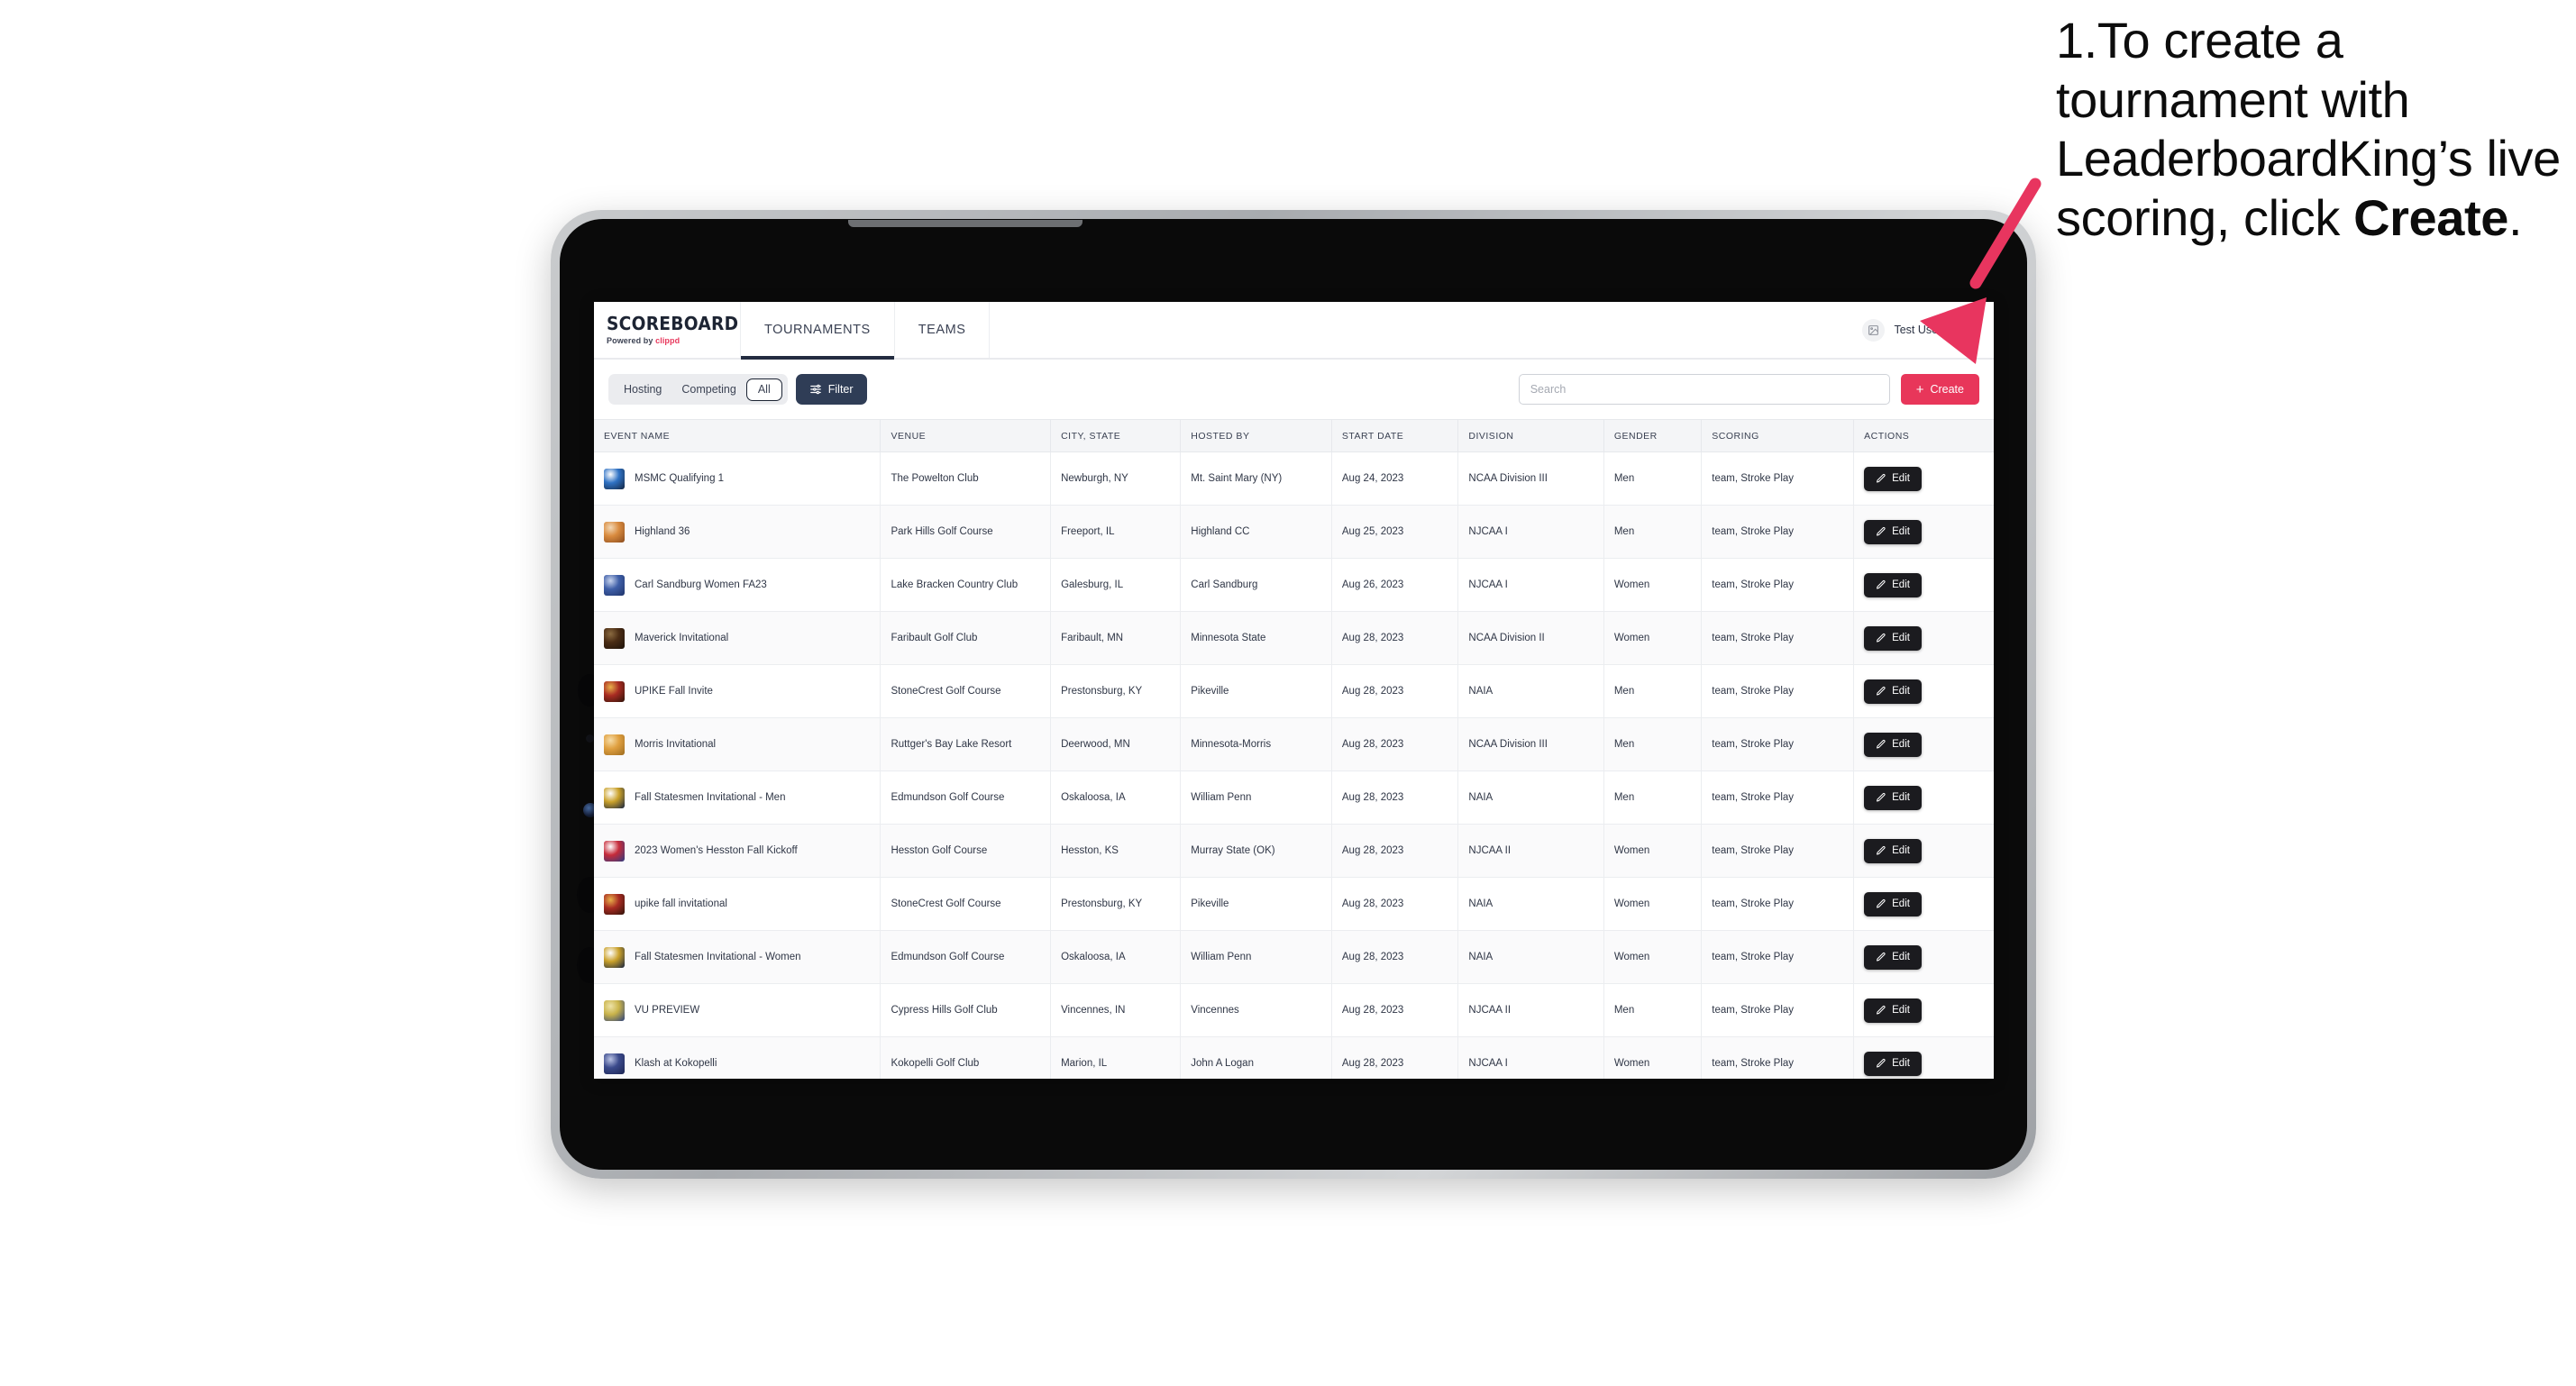 The width and height of the screenshot is (2576, 1386). I want to click on cell-venue: Edmundson Golf Course, so click(966, 798).